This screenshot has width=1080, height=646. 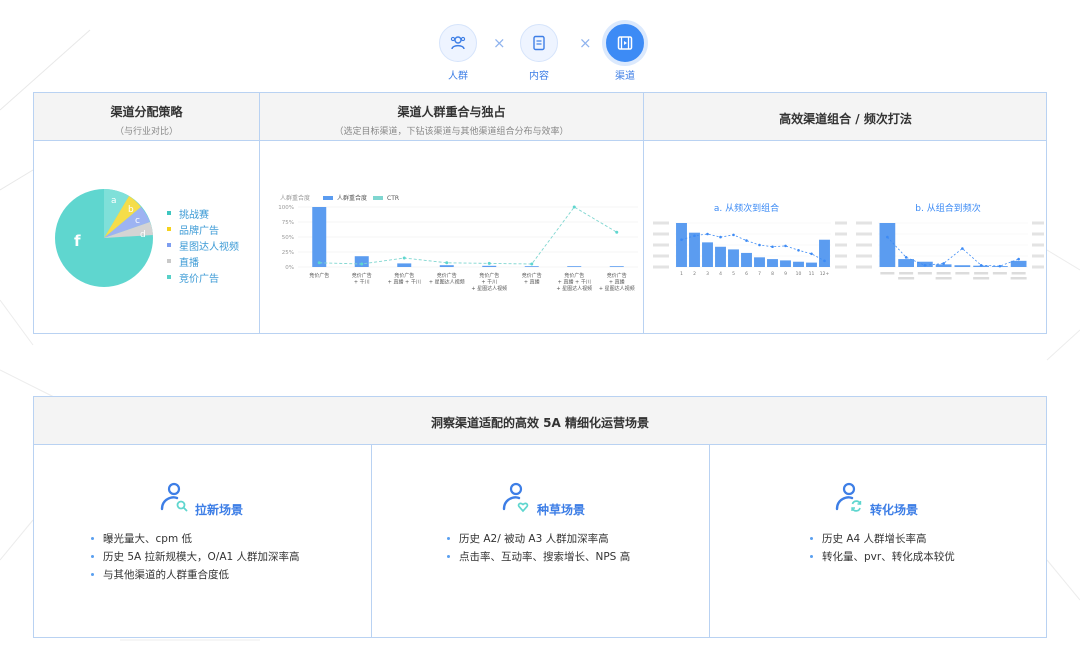 I want to click on refresh-person-icon, so click(x=848, y=497).